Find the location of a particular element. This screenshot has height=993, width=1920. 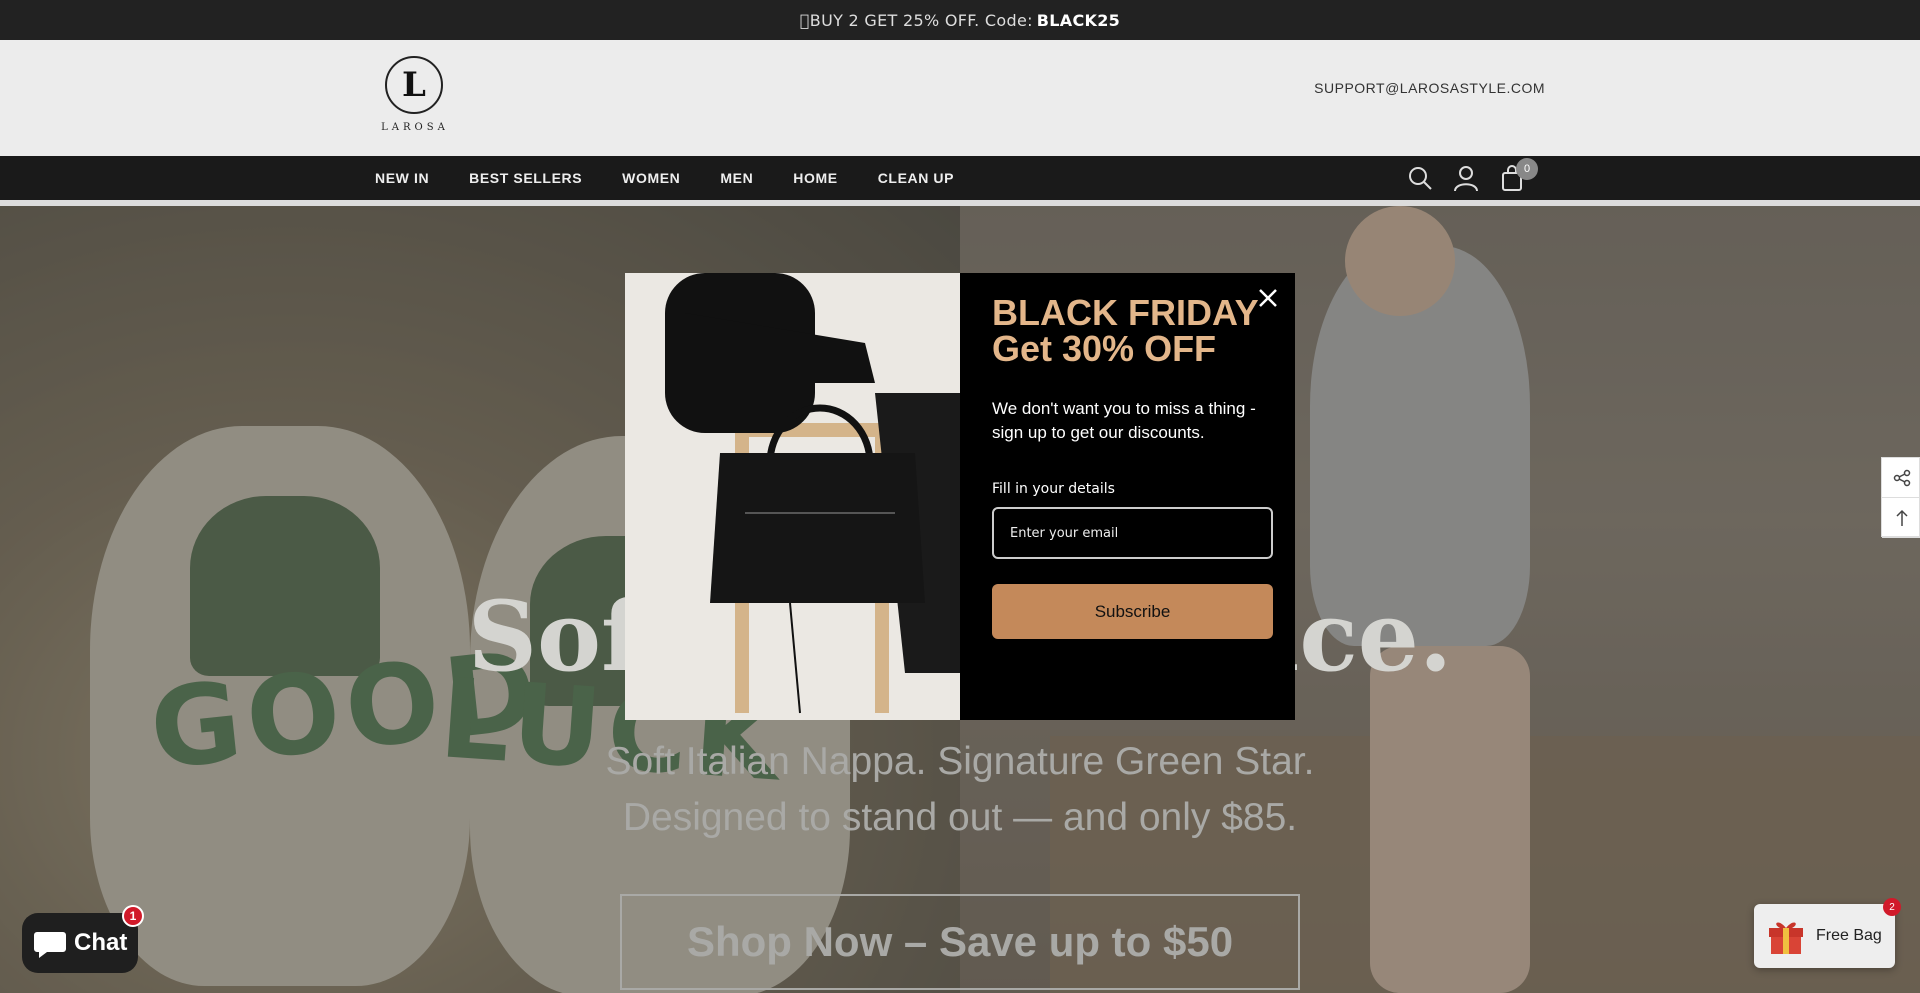

popup-illustration is located at coordinates (792, 496).